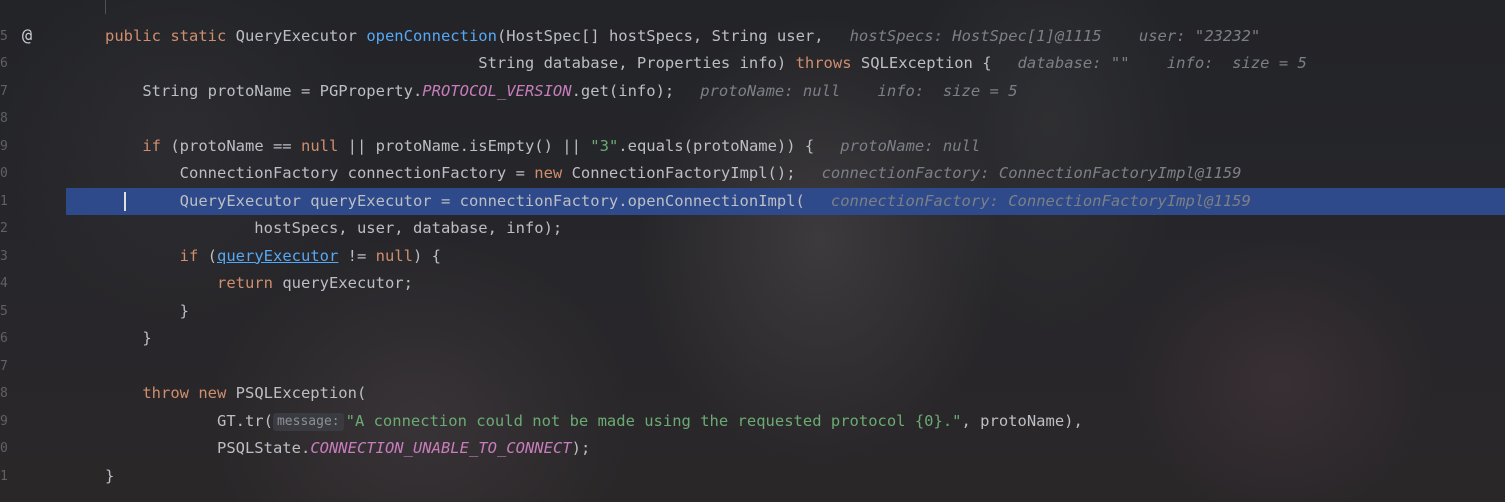  I want to click on code-token: new, so click(553, 173).